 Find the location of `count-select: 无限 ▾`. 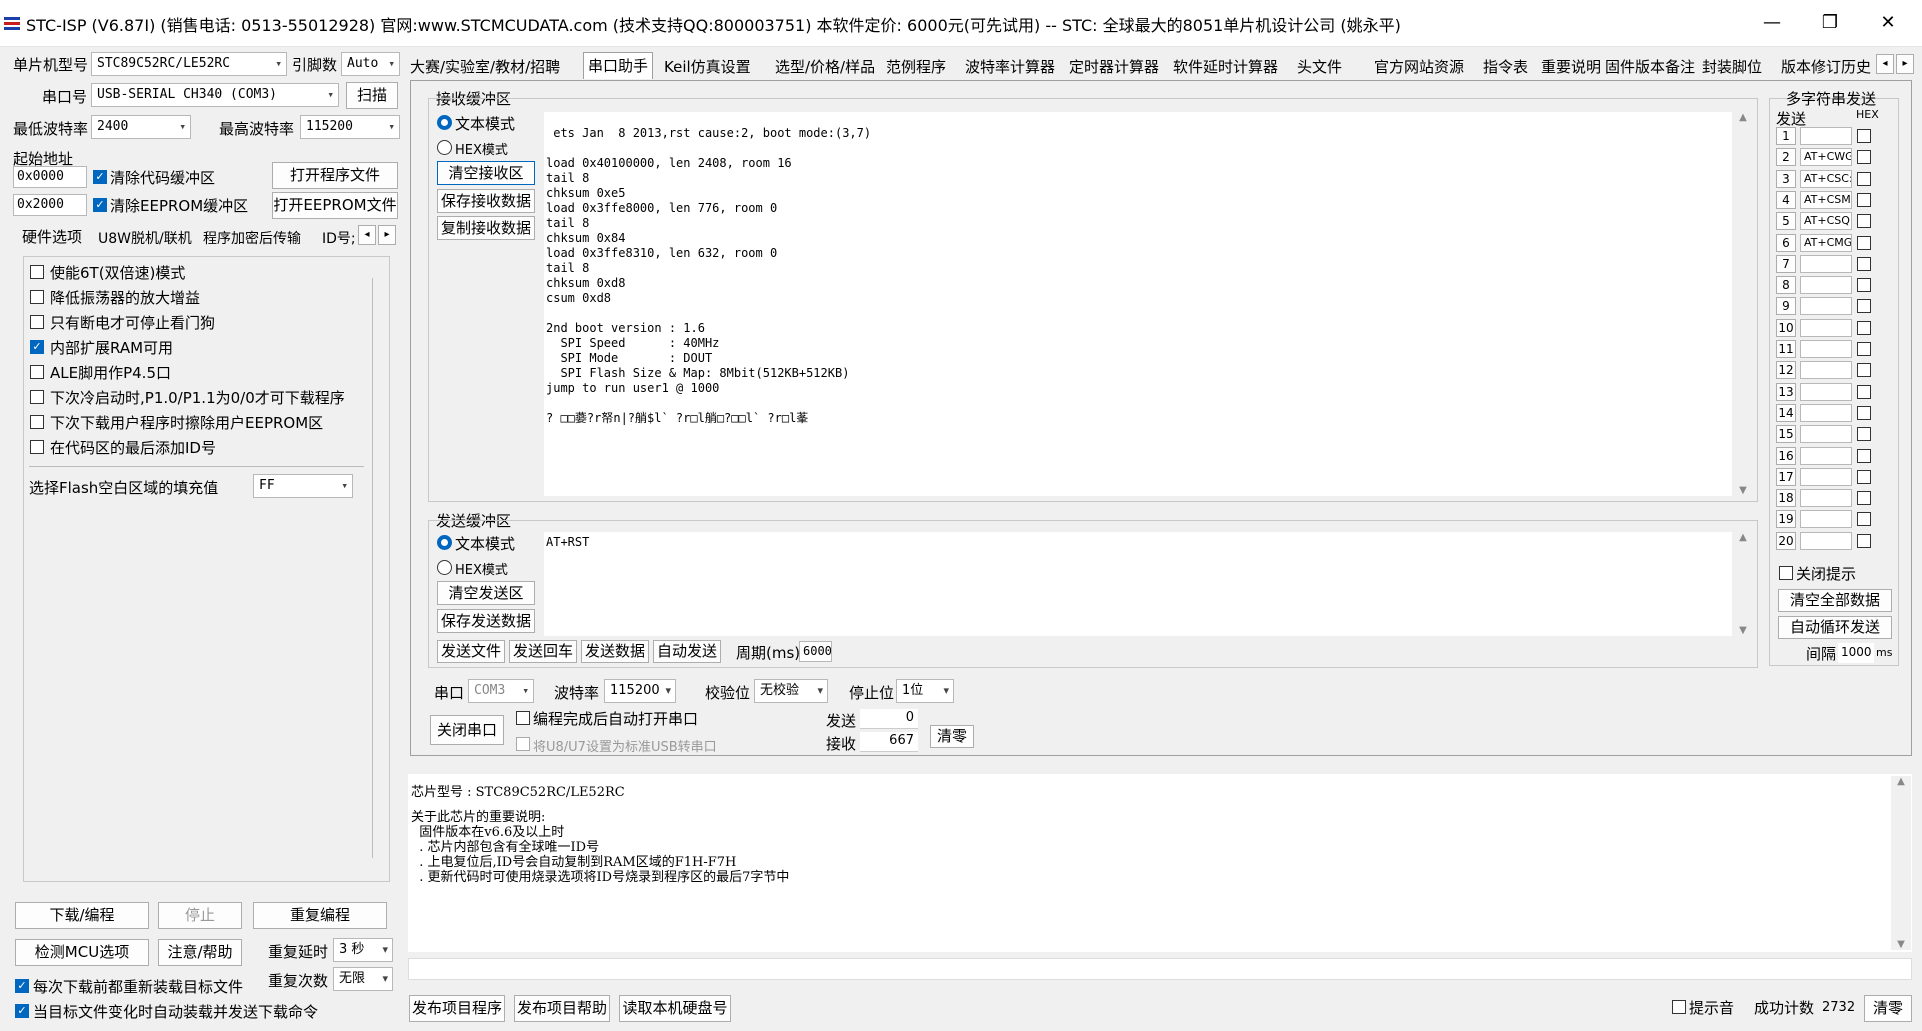

count-select: 无限 ▾ is located at coordinates (363, 979).